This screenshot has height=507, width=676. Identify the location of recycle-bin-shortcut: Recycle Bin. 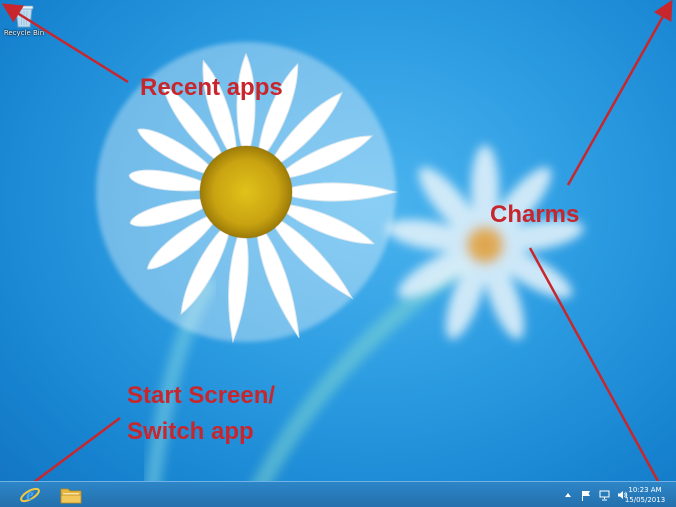
(24, 26).